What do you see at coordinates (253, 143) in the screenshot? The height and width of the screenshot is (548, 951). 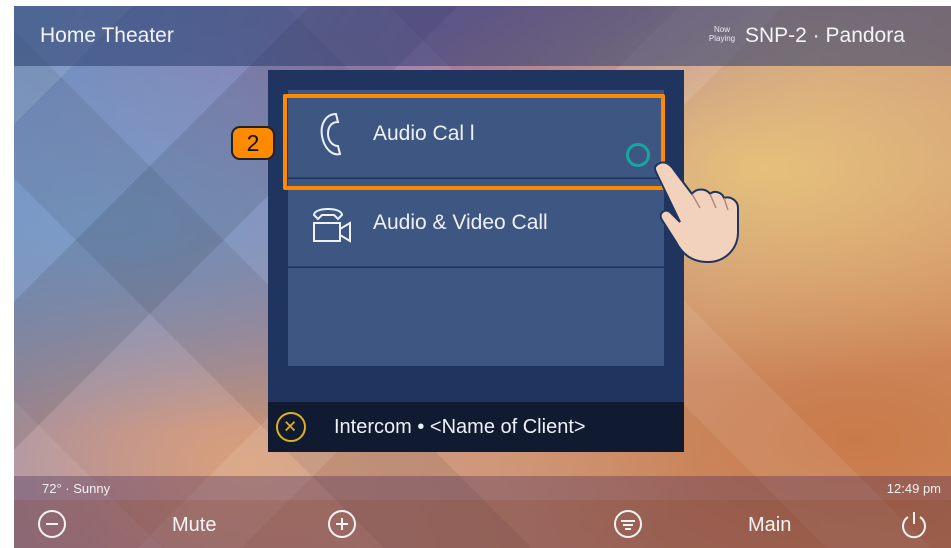 I see `step-number-badge: 2` at bounding box center [253, 143].